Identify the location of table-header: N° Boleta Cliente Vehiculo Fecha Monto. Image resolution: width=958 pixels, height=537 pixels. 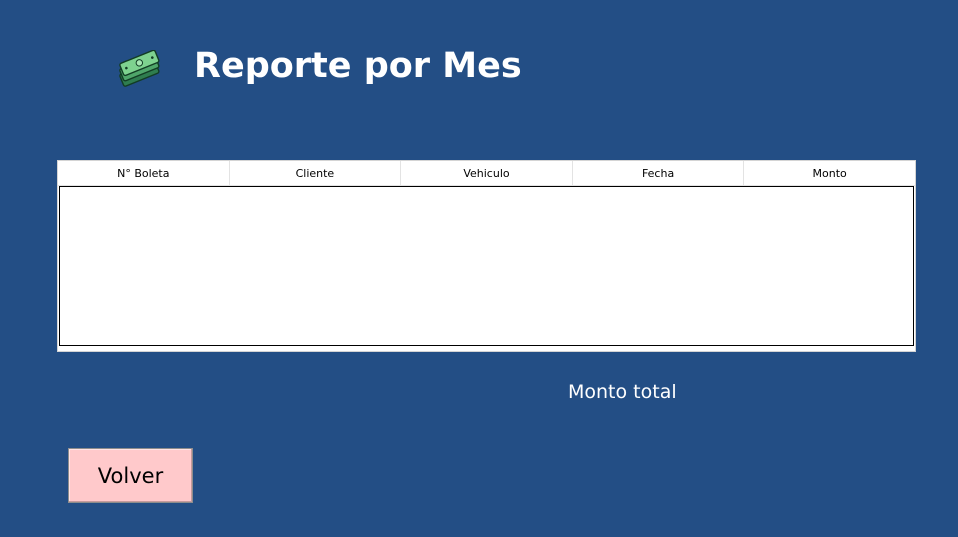
(486, 173).